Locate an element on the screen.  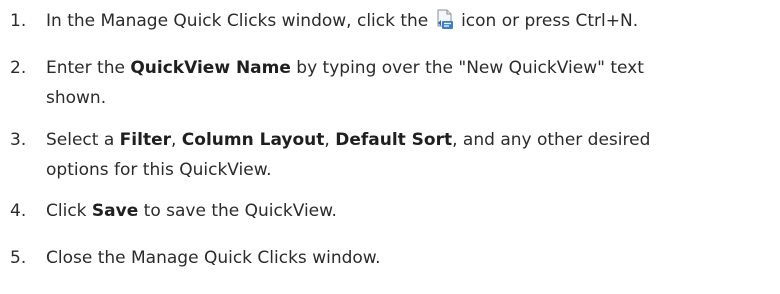
step-3-line-2: options for this QuickView. is located at coordinates (159, 170).